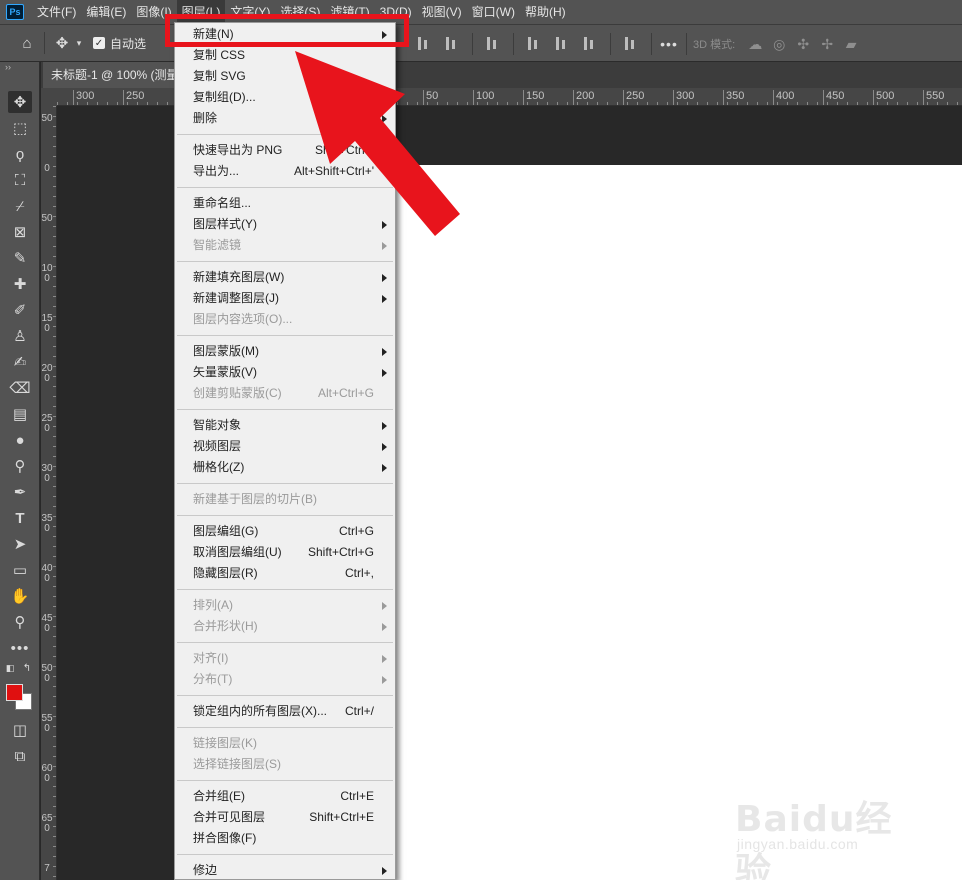 The image size is (962, 880). What do you see at coordinates (99, 43) in the screenshot?
I see `auto-select-checkbox: ✓` at bounding box center [99, 43].